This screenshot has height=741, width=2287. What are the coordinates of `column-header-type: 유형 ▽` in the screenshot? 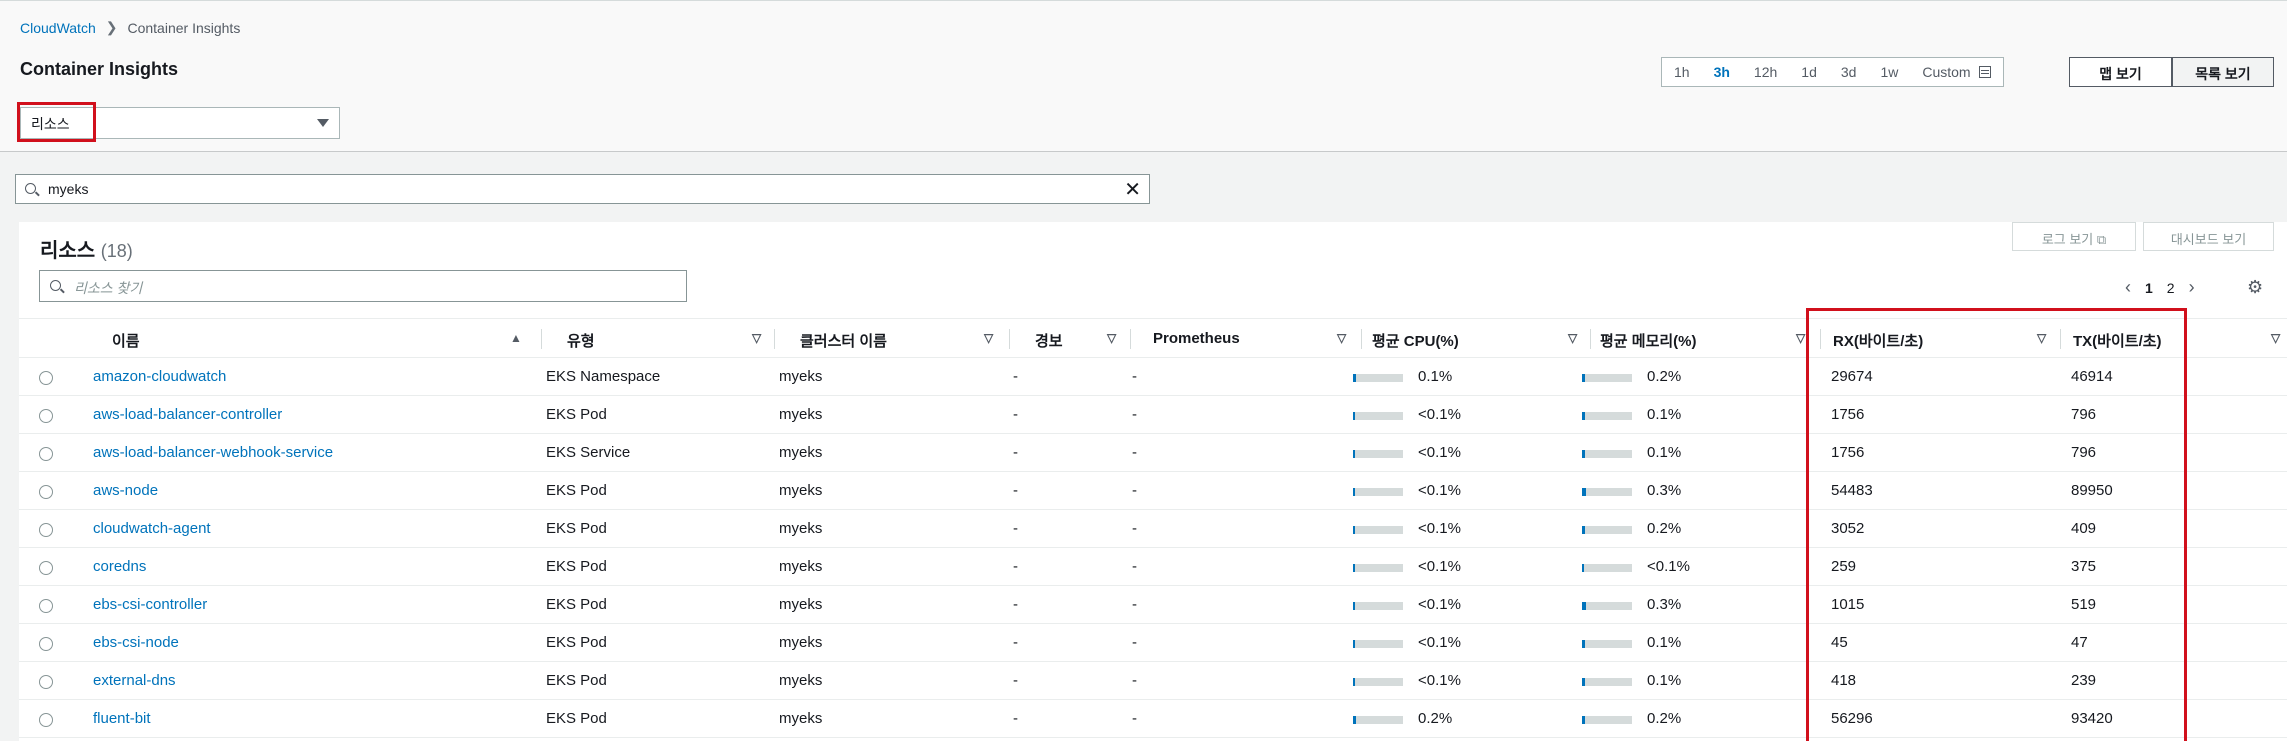 It's located at (658, 339).